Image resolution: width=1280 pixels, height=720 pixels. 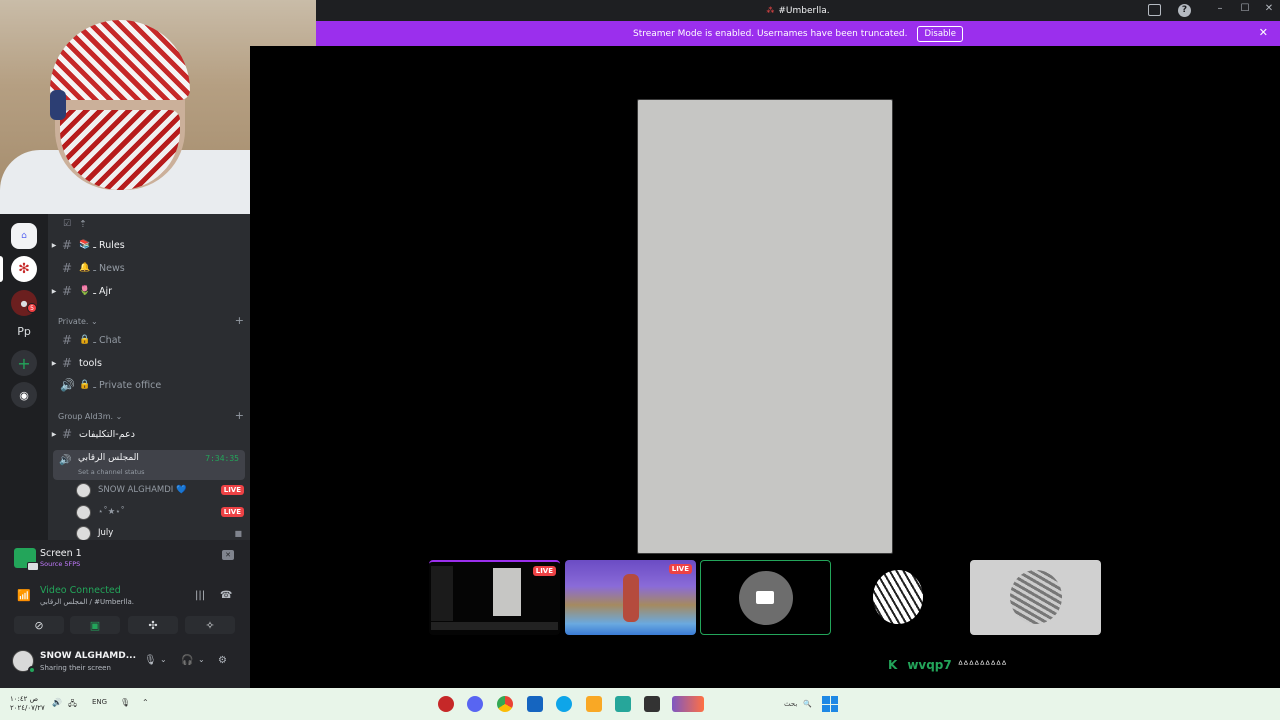 I want to click on focused-screen-share, so click(x=765, y=326).